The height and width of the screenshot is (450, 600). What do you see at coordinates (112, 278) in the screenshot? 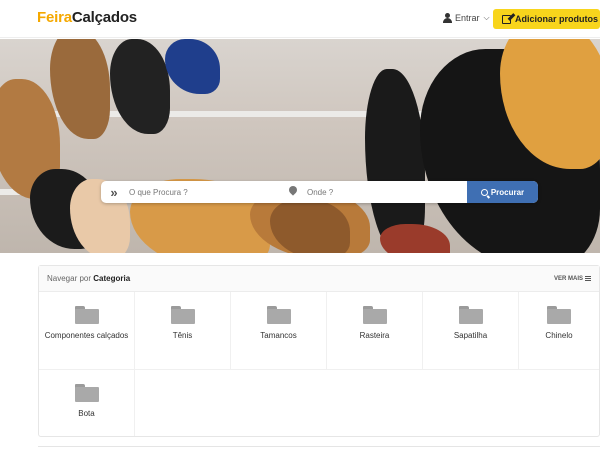
I see `category-title-strong: Categoria` at bounding box center [112, 278].